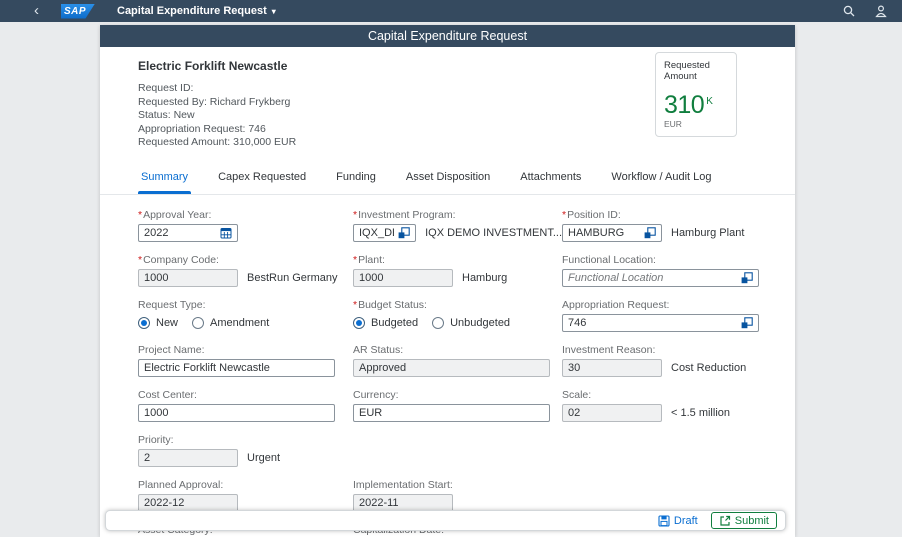 Image resolution: width=902 pixels, height=537 pixels. Describe the element at coordinates (664, 520) in the screenshot. I see `save-icon` at that location.